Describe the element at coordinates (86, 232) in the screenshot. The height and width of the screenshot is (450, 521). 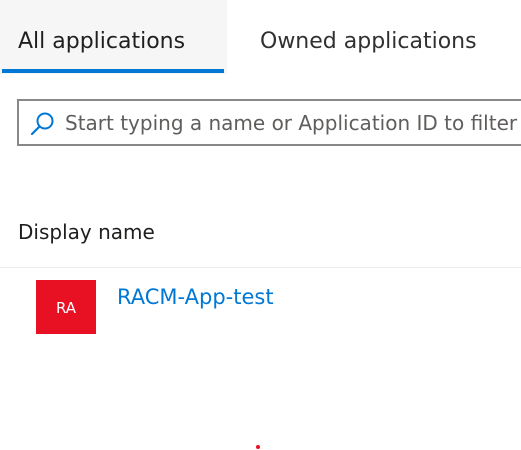
I see `column-header-display-name: Display name` at that location.